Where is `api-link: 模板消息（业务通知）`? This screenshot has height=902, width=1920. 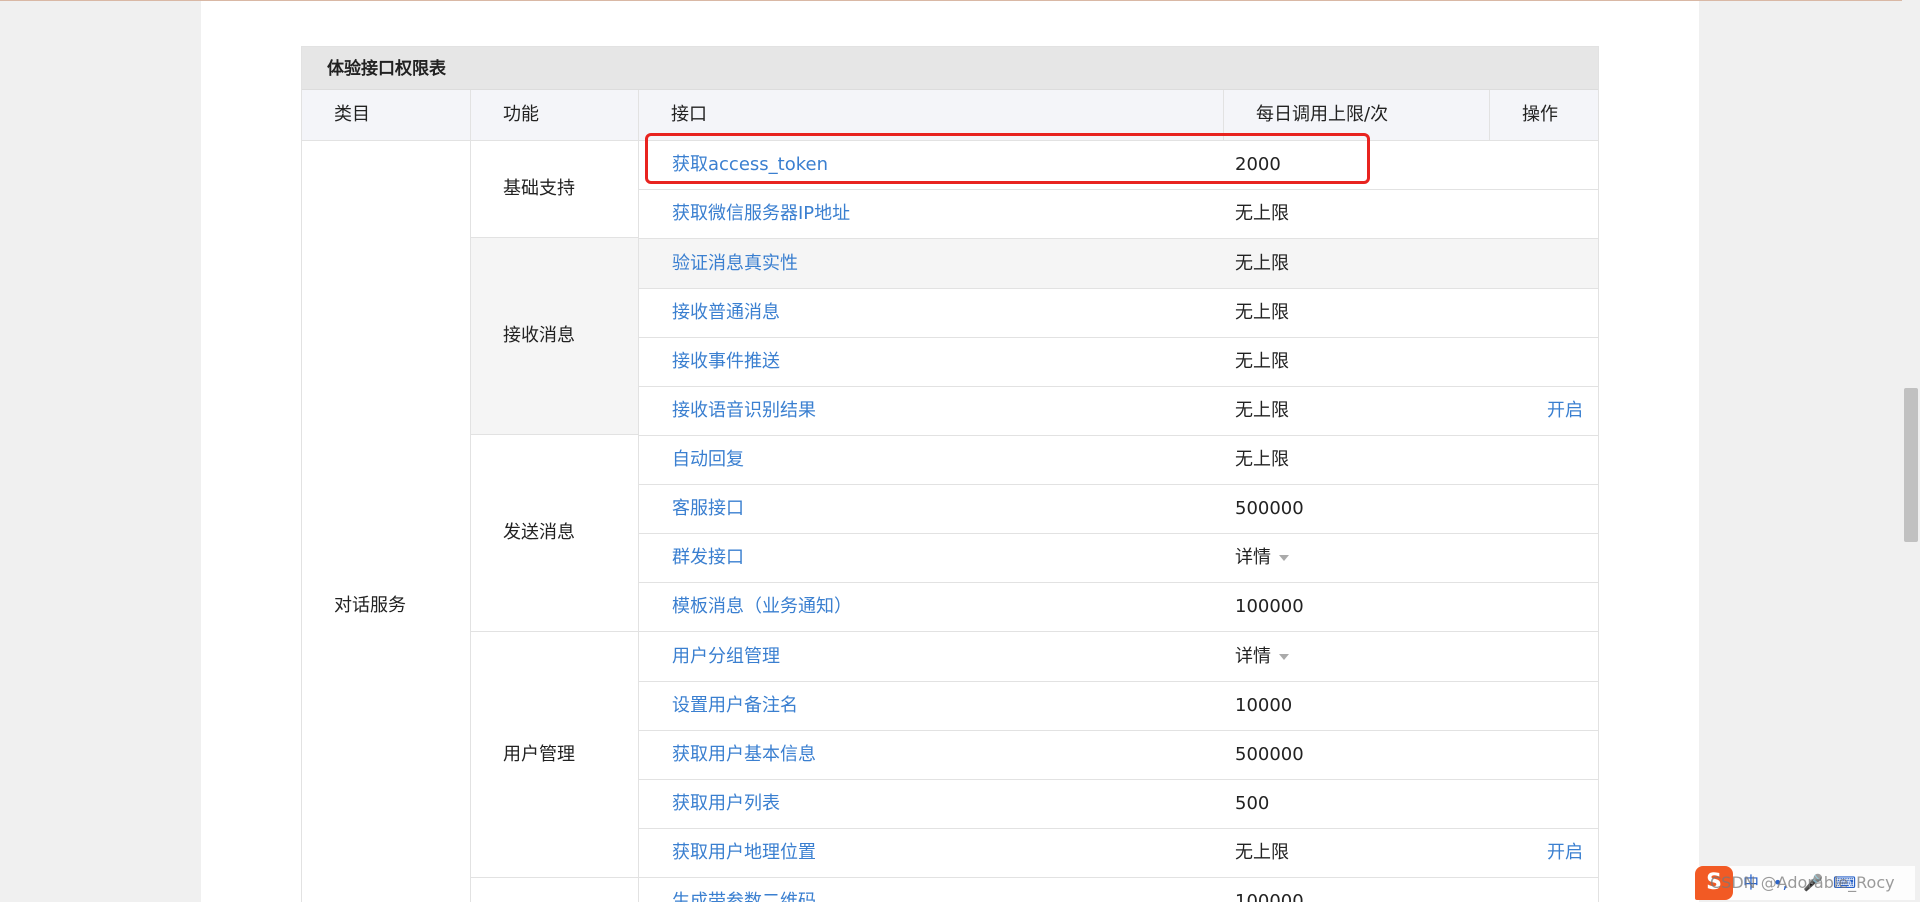
api-link: 模板消息（业务通知） is located at coordinates (762, 606).